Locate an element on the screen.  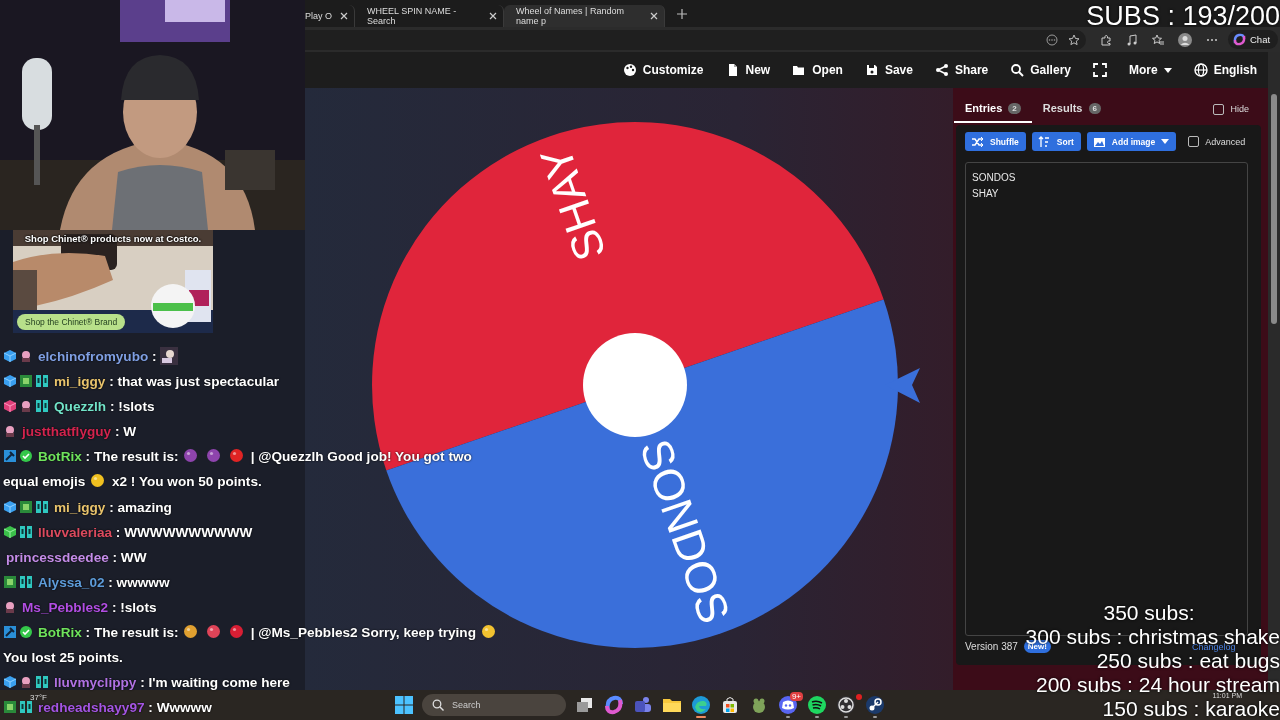
chat-username: princessdeedee is located at coordinates (57, 557).